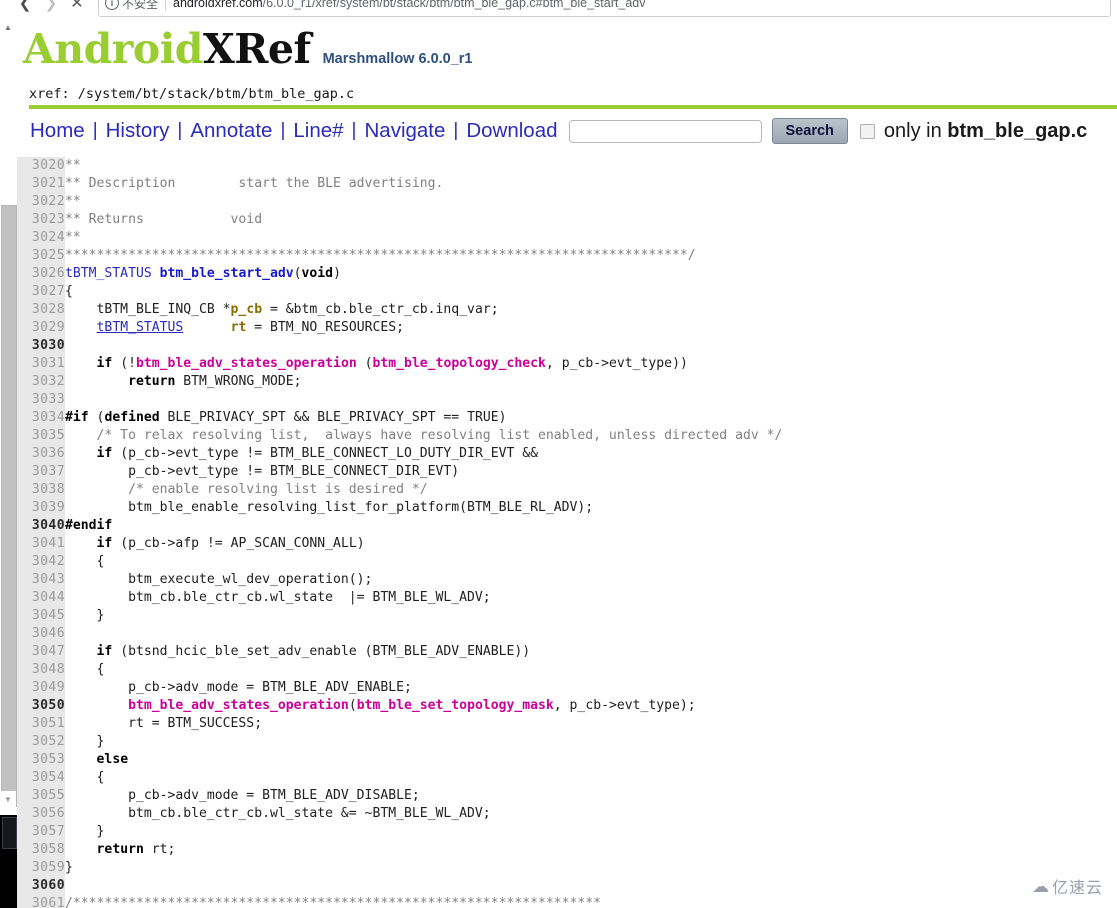 This screenshot has height=908, width=1117. I want to click on back-arrow-icon: ❮, so click(25, 9).